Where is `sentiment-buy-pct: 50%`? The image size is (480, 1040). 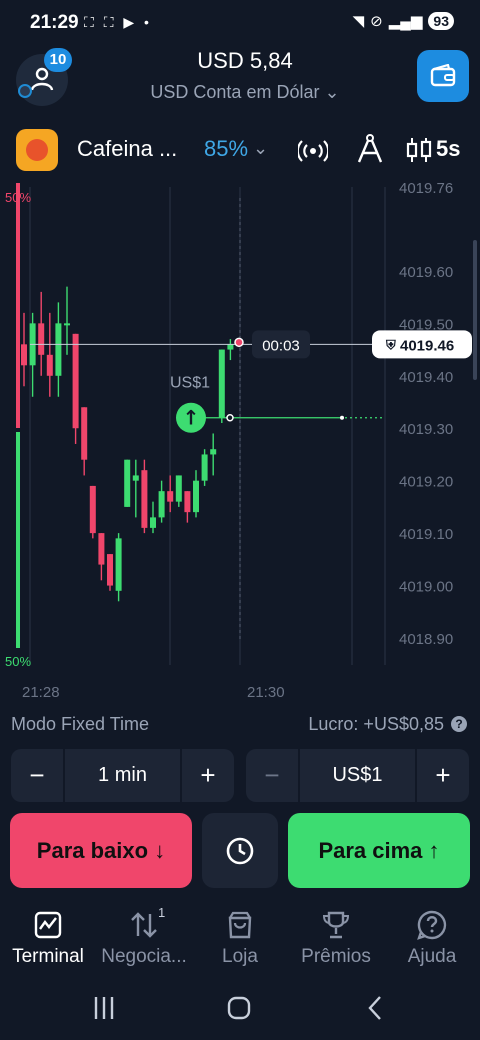
sentiment-buy-pct: 50% is located at coordinates (18, 661).